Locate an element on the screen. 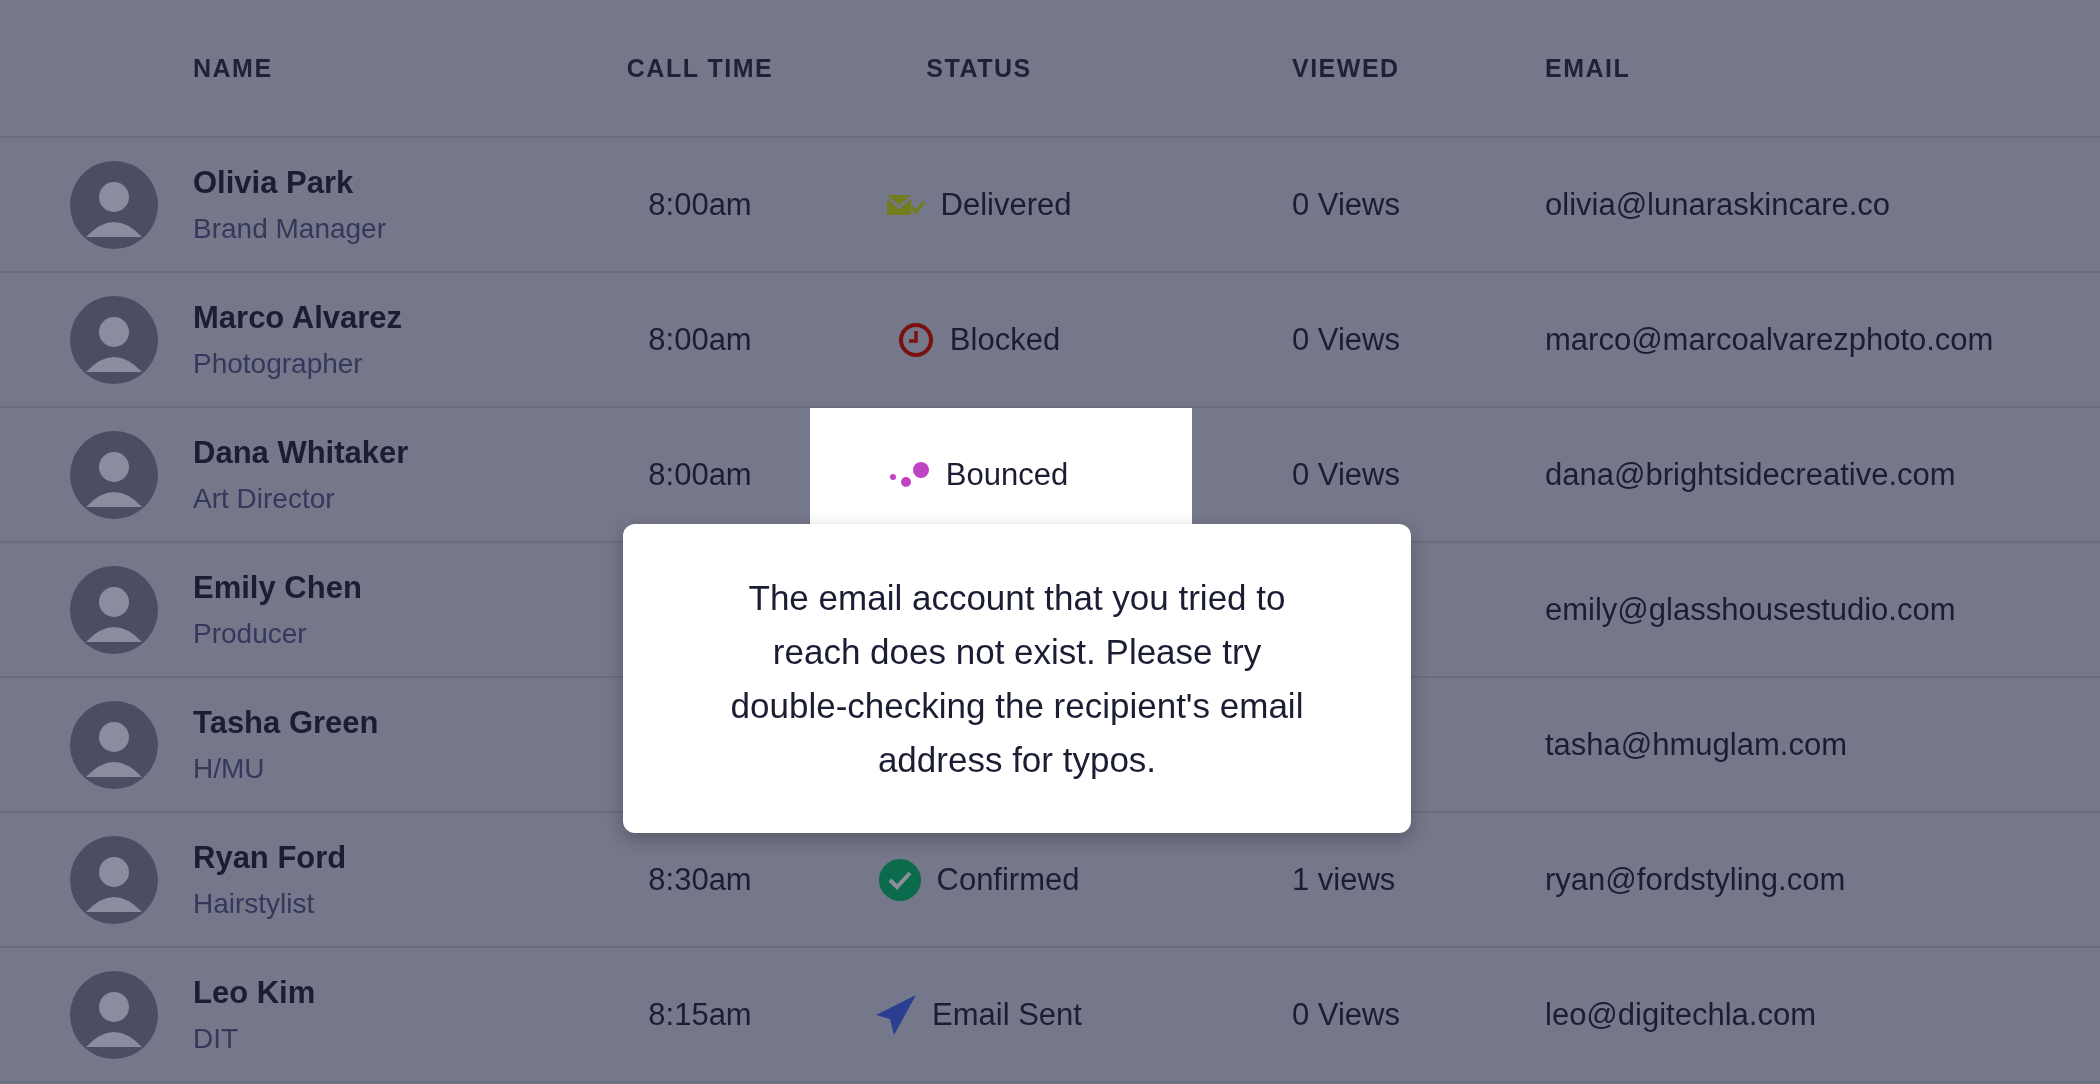  email-address: tasha@hmuglam.com is located at coordinates (1696, 744).